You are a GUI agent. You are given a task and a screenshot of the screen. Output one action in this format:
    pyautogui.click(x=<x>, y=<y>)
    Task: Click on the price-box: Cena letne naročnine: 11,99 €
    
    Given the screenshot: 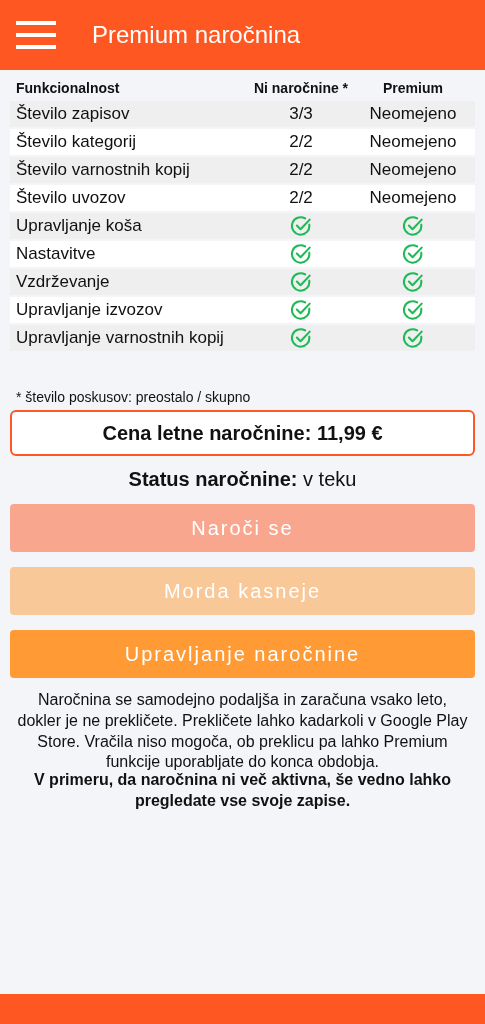 What is the action you would take?
    pyautogui.click(x=242, y=433)
    